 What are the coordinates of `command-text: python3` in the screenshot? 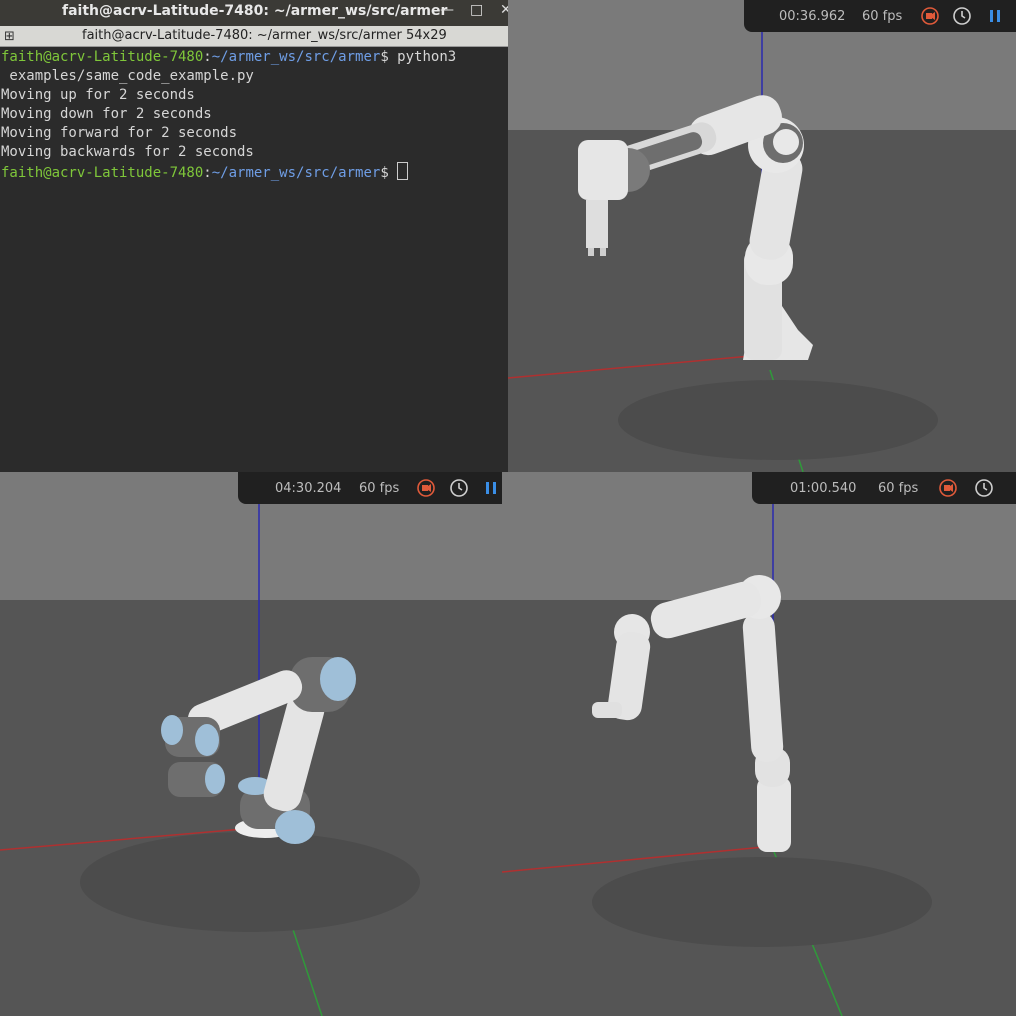 It's located at (422, 57).